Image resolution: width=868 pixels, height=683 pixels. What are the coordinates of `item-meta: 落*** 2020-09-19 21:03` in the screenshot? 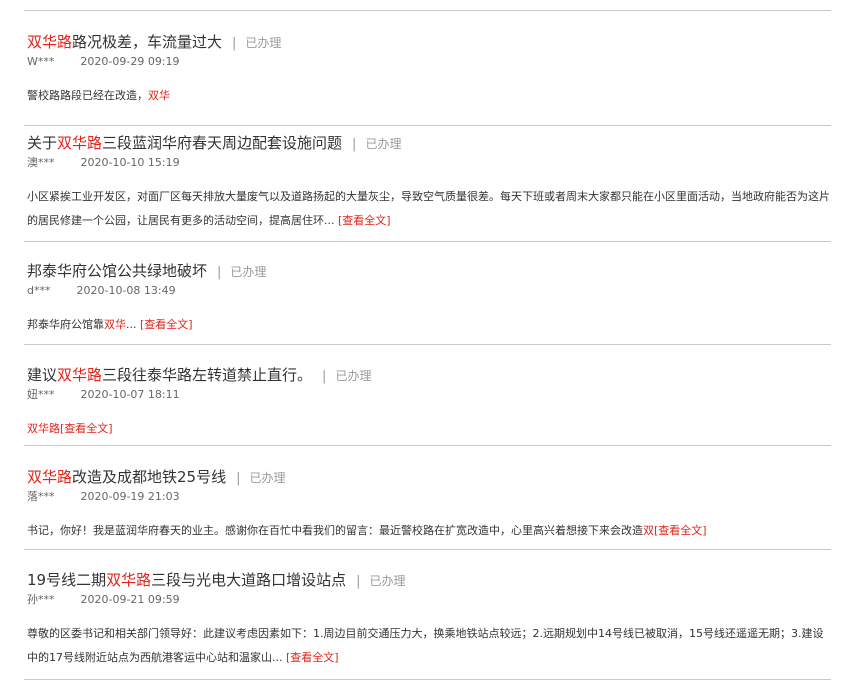 It's located at (427, 497).